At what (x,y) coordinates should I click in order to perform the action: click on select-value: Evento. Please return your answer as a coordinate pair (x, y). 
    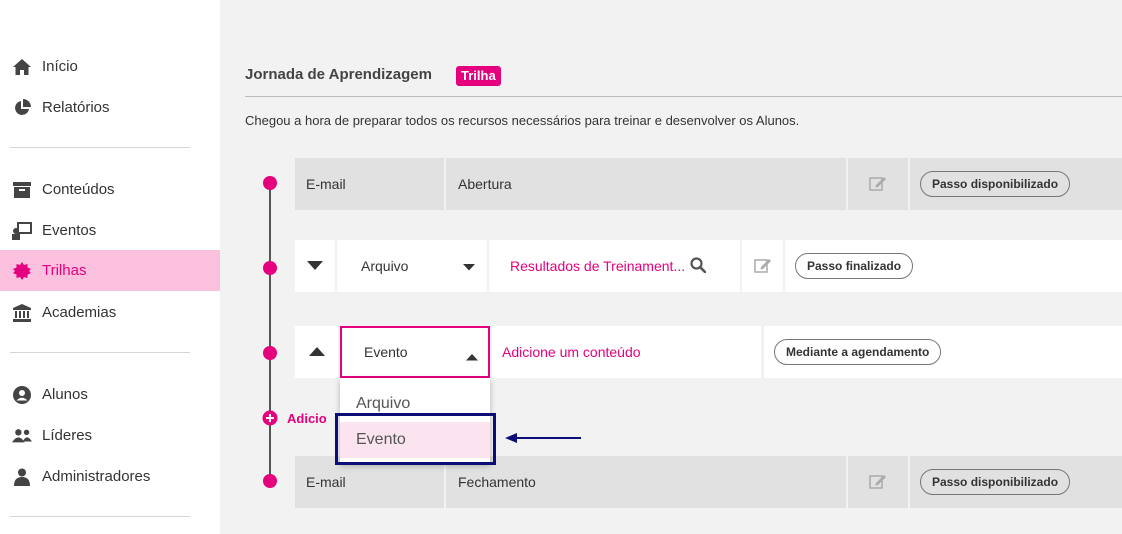
    Looking at the image, I should click on (386, 352).